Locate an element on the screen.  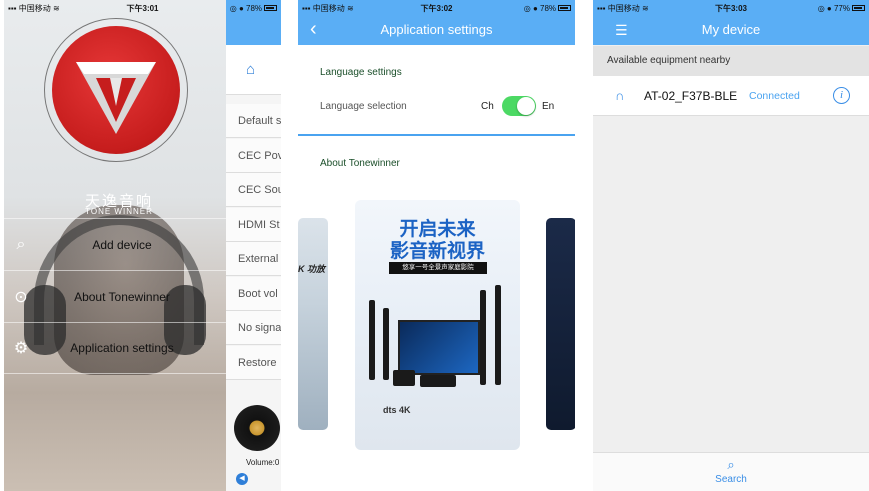
menu-item-label: Add device is located at coordinates (122, 244).